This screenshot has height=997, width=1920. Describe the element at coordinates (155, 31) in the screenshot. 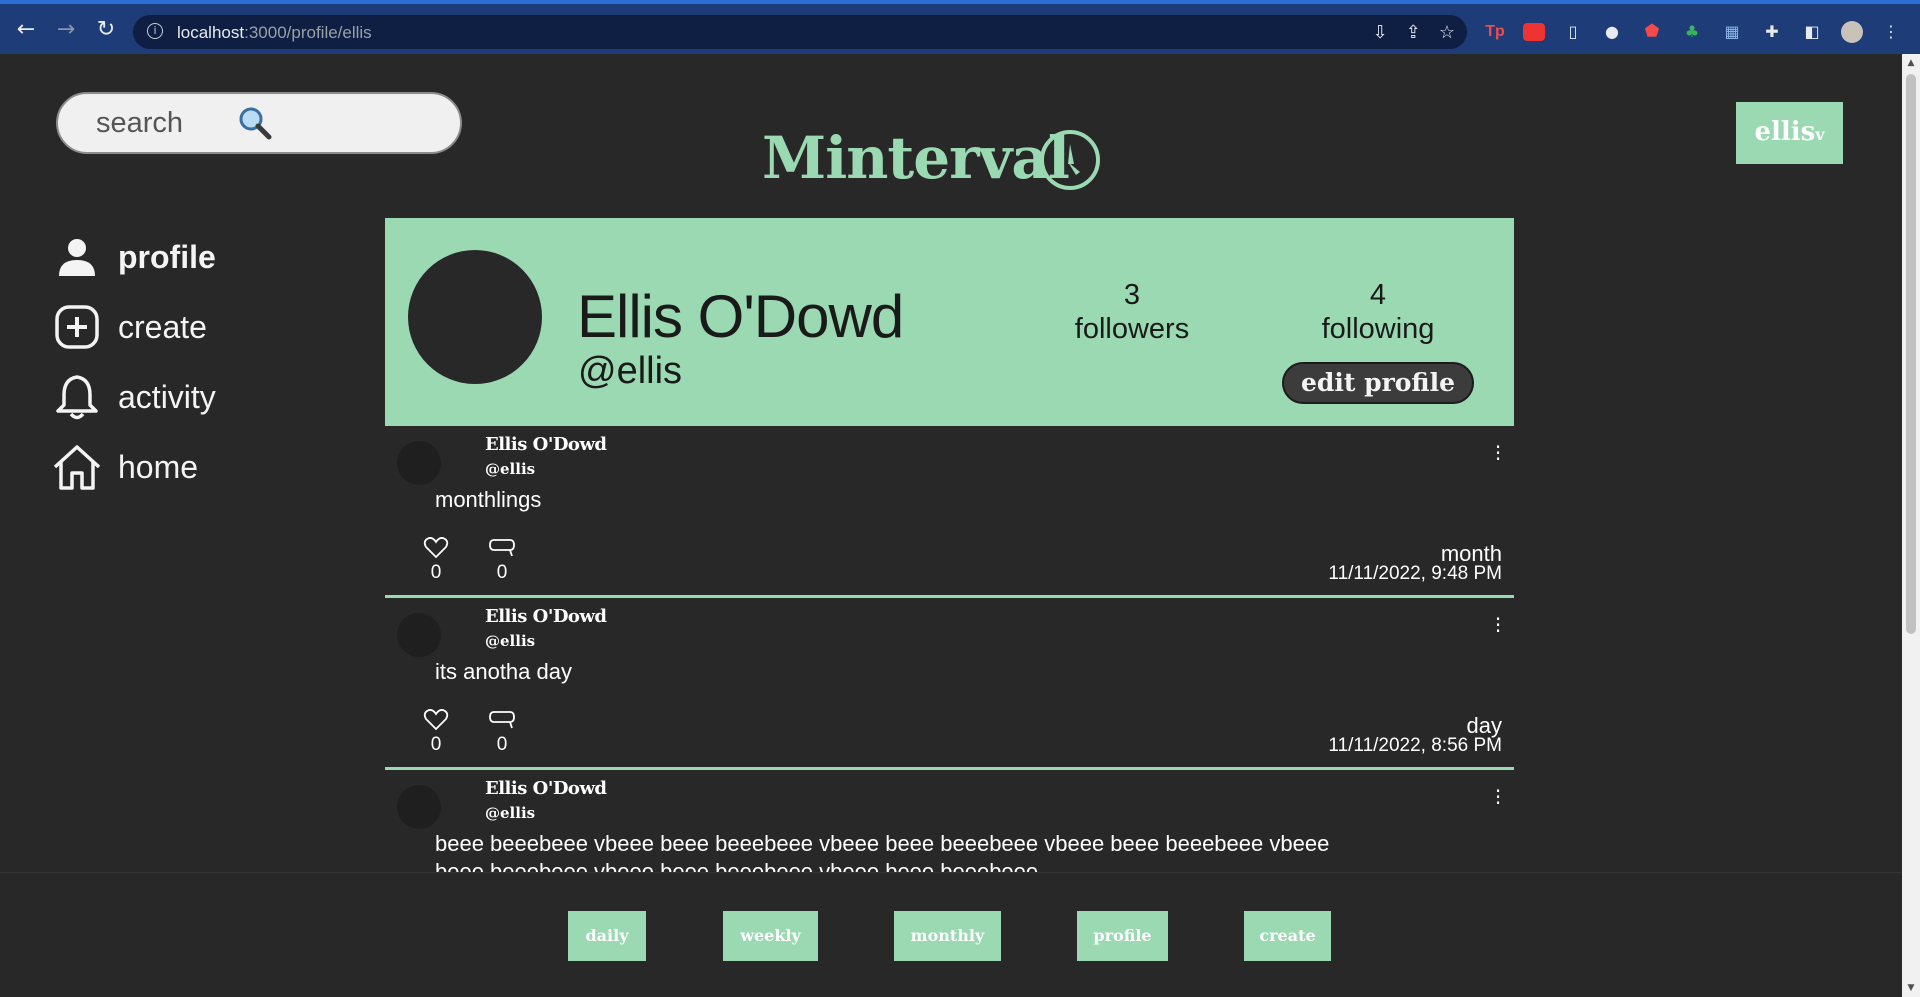

I see `site-info-icon: i` at that location.